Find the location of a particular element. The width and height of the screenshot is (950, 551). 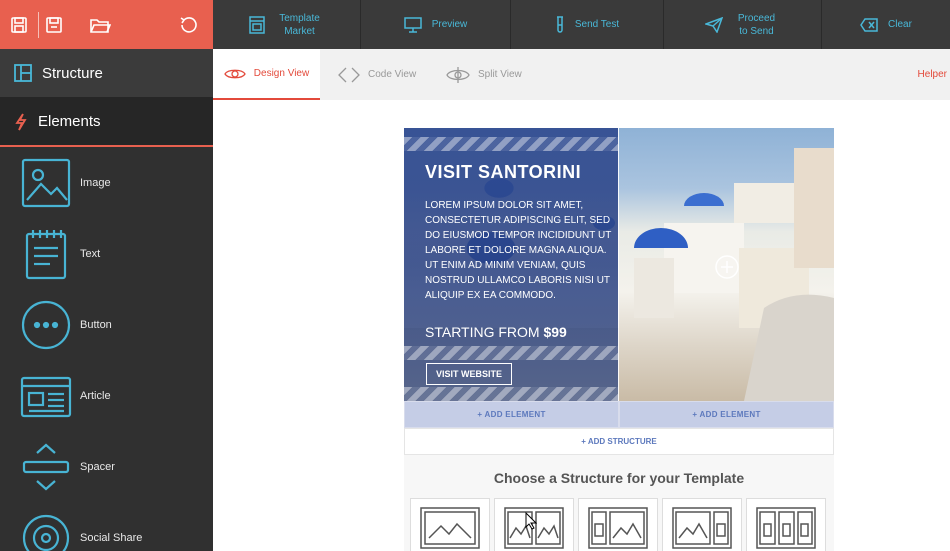

element-button: Button is located at coordinates (106, 324).